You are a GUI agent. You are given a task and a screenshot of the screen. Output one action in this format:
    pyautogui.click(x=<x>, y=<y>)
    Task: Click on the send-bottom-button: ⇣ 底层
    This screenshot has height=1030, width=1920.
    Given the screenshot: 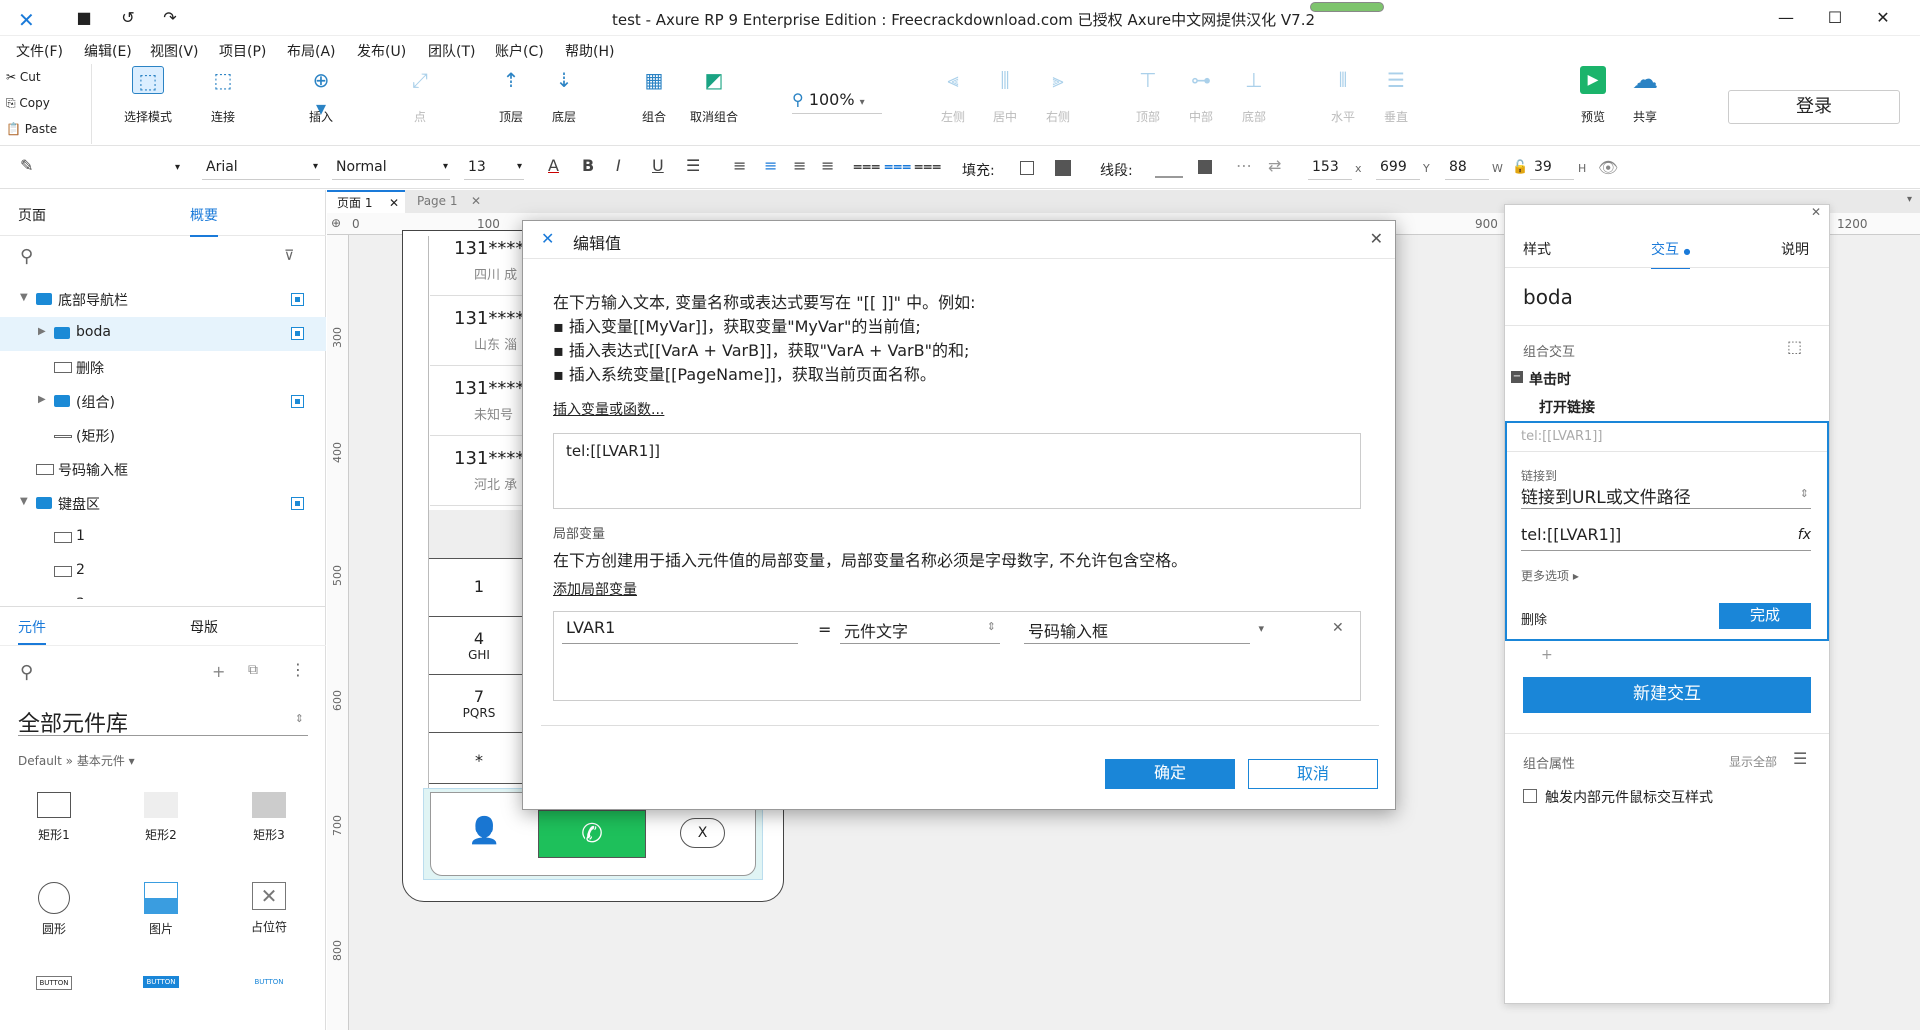 What is the action you would take?
    pyautogui.click(x=564, y=95)
    